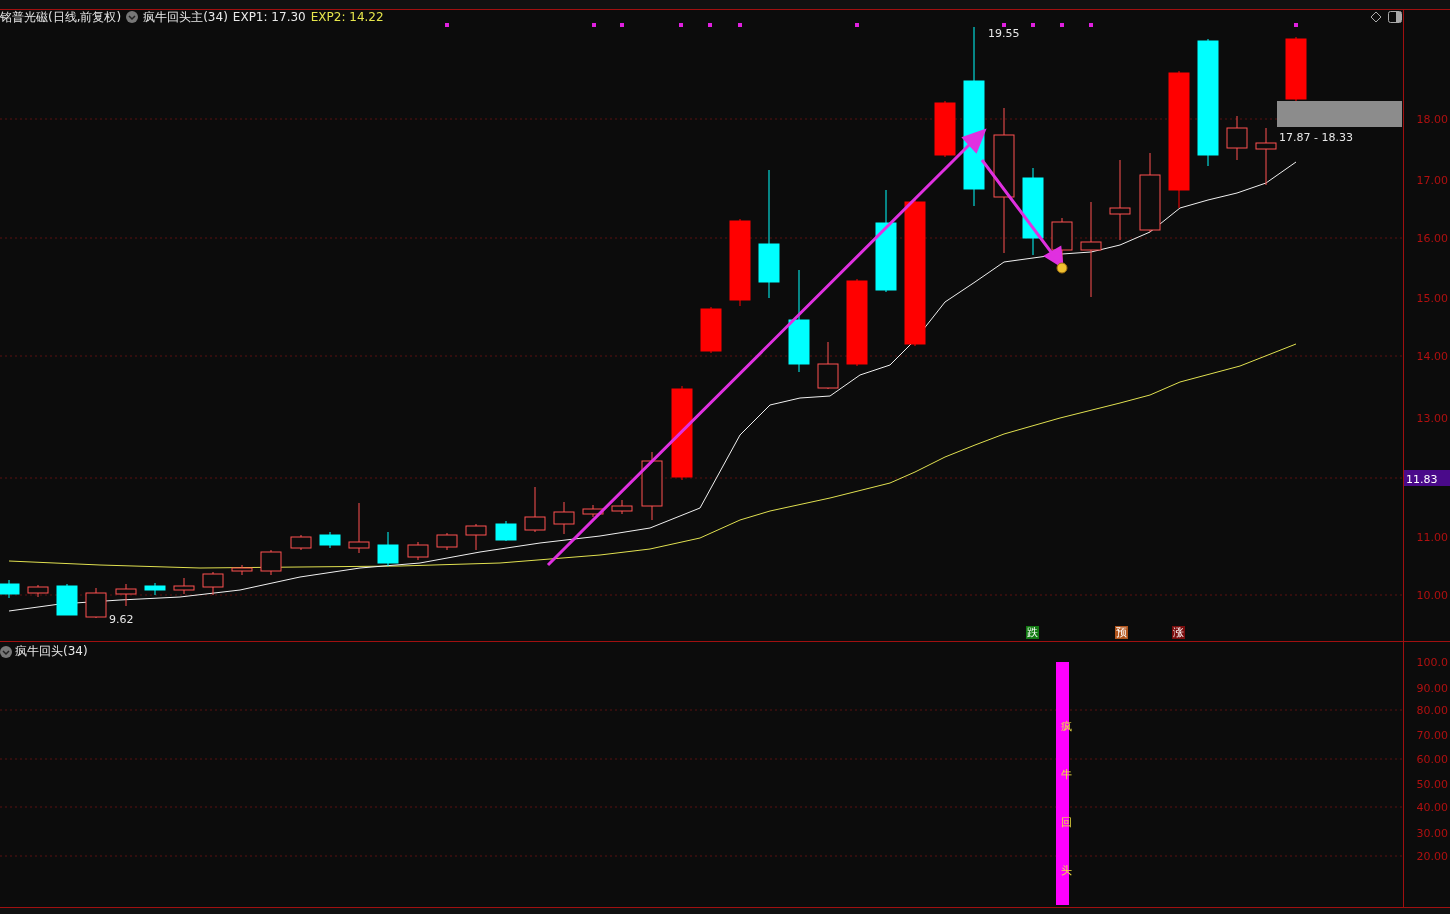  Describe the element at coordinates (1432, 807) in the screenshot. I see `value-axis-label: 40.00` at that location.